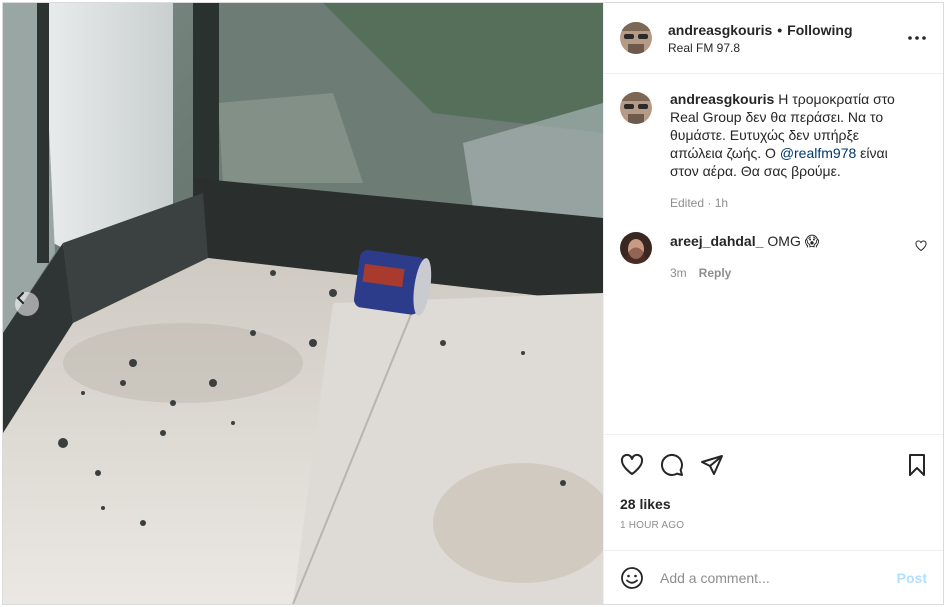 This screenshot has width=946, height=607. What do you see at coordinates (716, 241) in the screenshot?
I see `commenter-username: areej_dahdal_` at bounding box center [716, 241].